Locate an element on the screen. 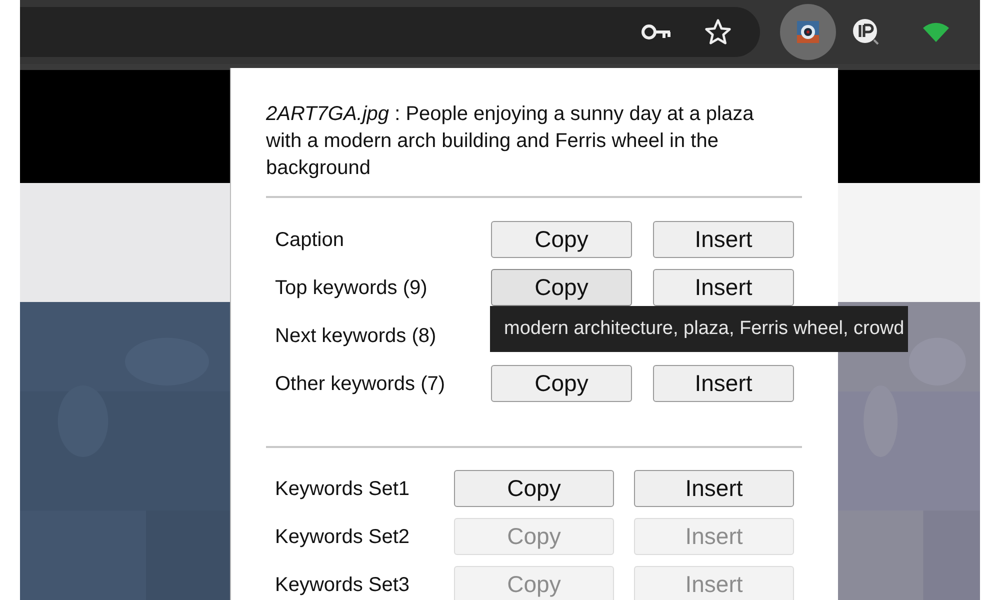 The height and width of the screenshot is (600, 1000). row-label: Keywords Set2 is located at coordinates (343, 537).